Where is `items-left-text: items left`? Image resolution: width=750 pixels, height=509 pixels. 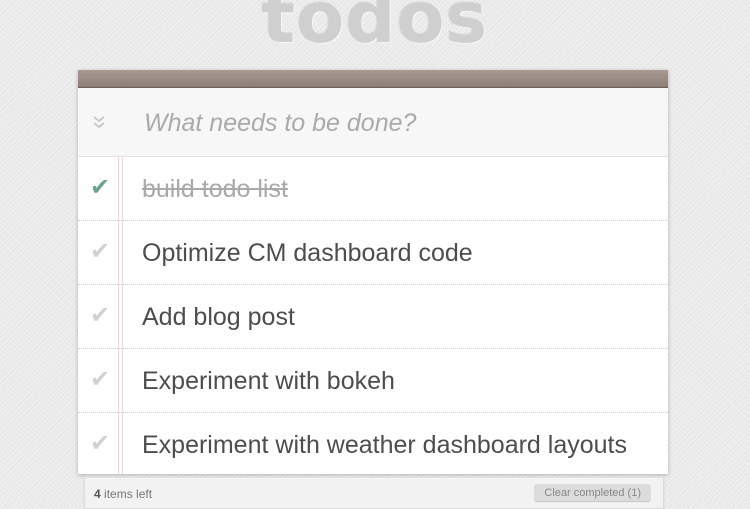
items-left-text: items left is located at coordinates (128, 494).